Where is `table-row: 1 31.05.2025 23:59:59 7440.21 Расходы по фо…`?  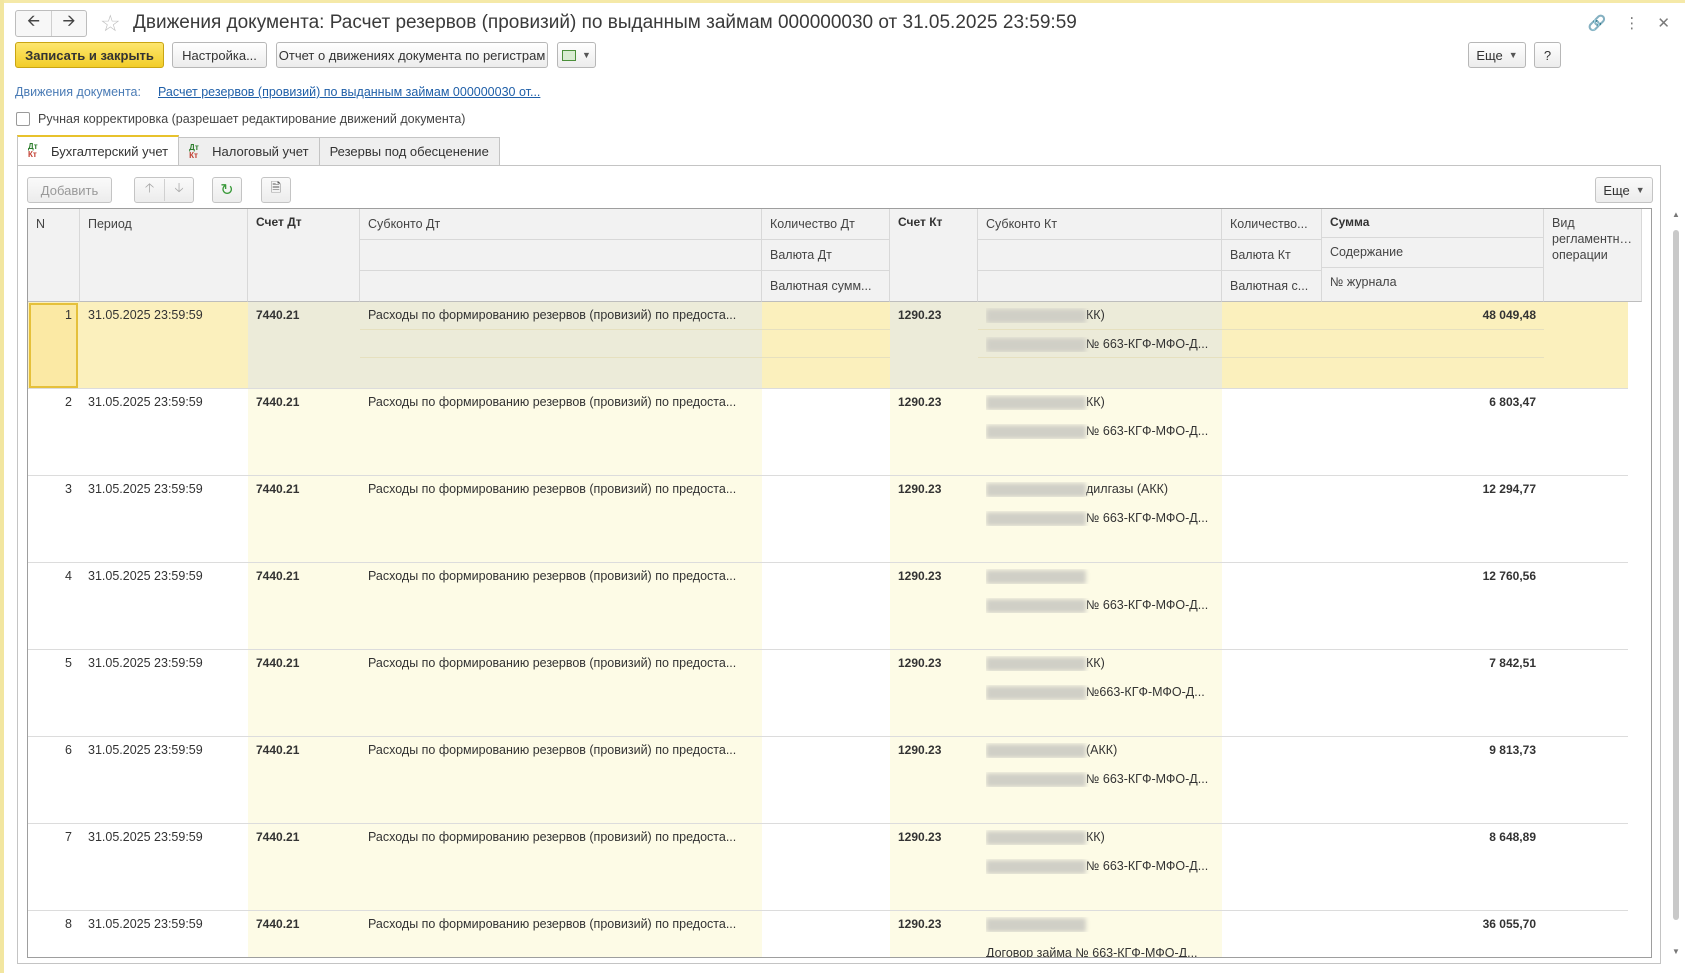
table-row: 1 31.05.2025 23:59:59 7440.21 Расходы по фо… is located at coordinates (828, 345).